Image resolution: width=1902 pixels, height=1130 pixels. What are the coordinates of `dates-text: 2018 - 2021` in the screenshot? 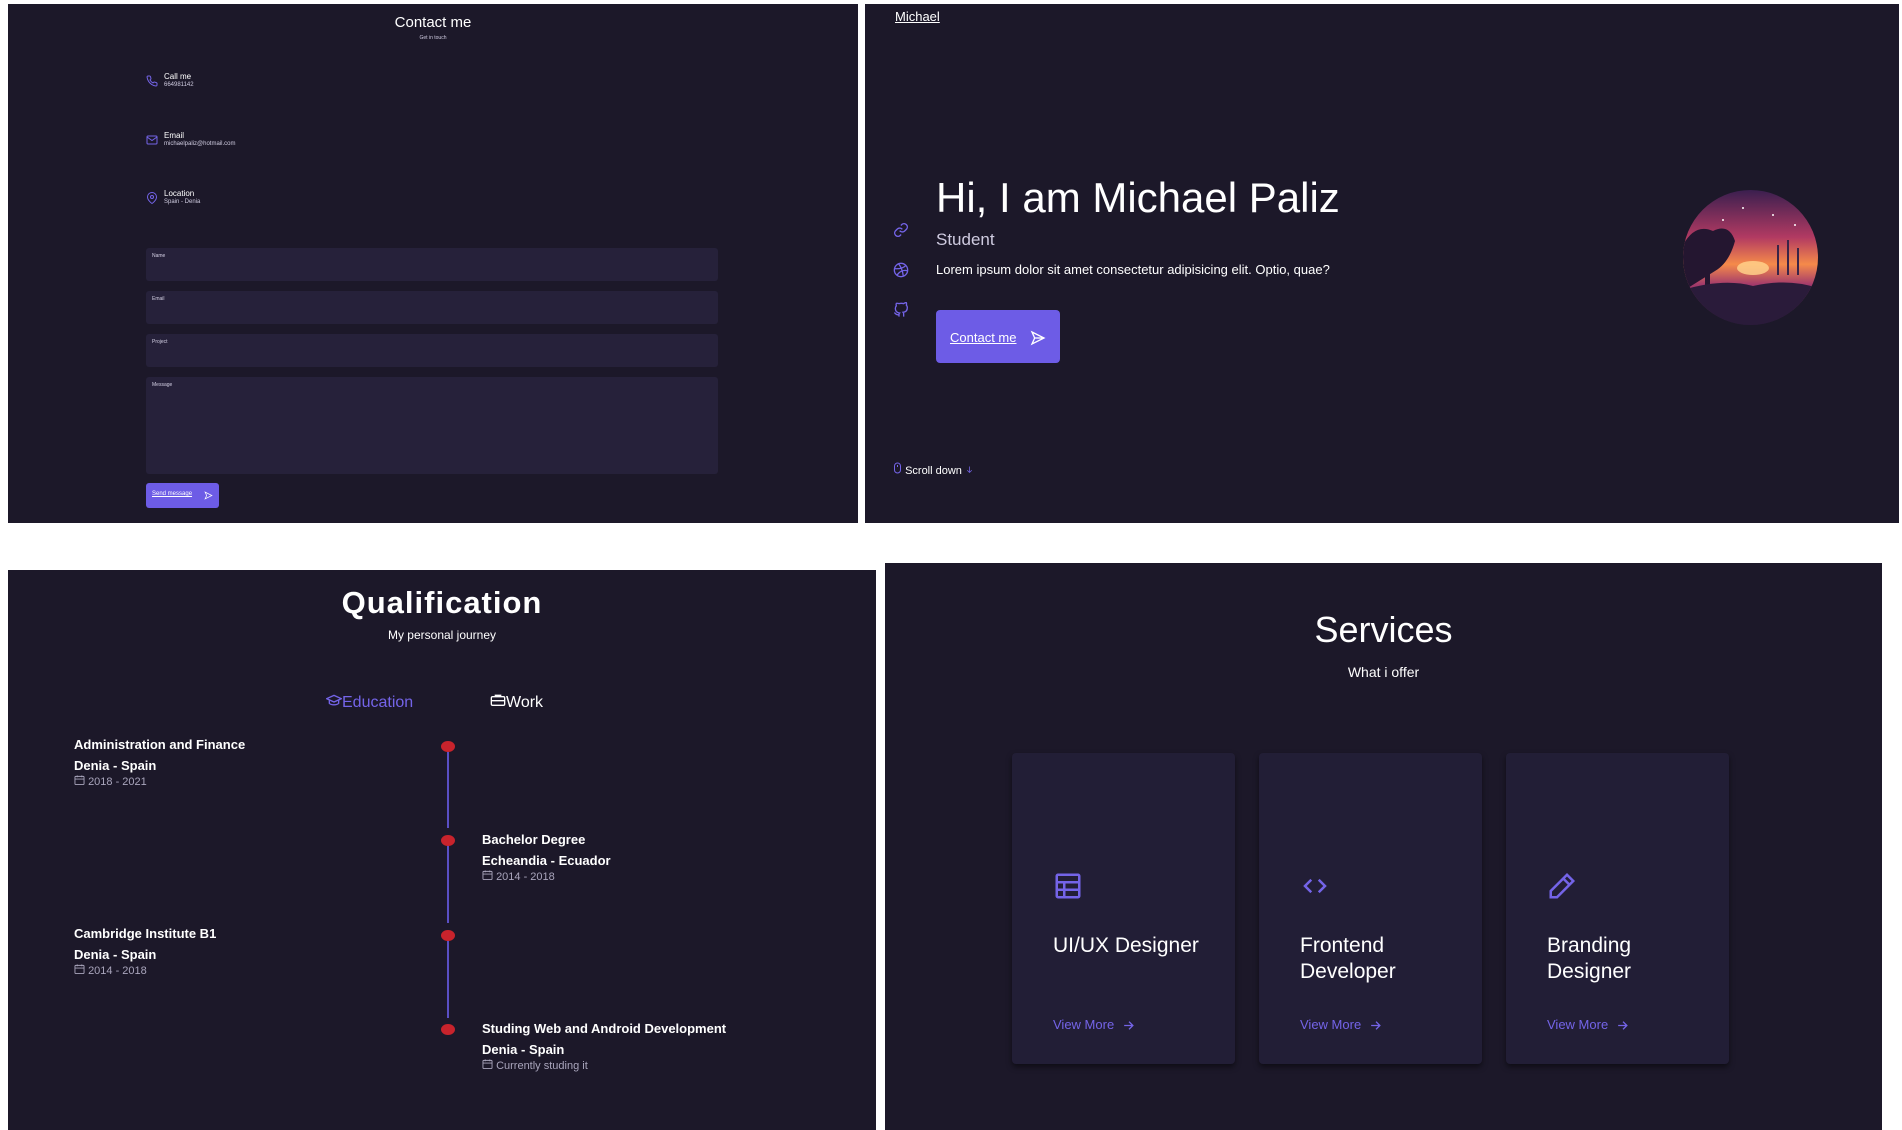 It's located at (117, 782).